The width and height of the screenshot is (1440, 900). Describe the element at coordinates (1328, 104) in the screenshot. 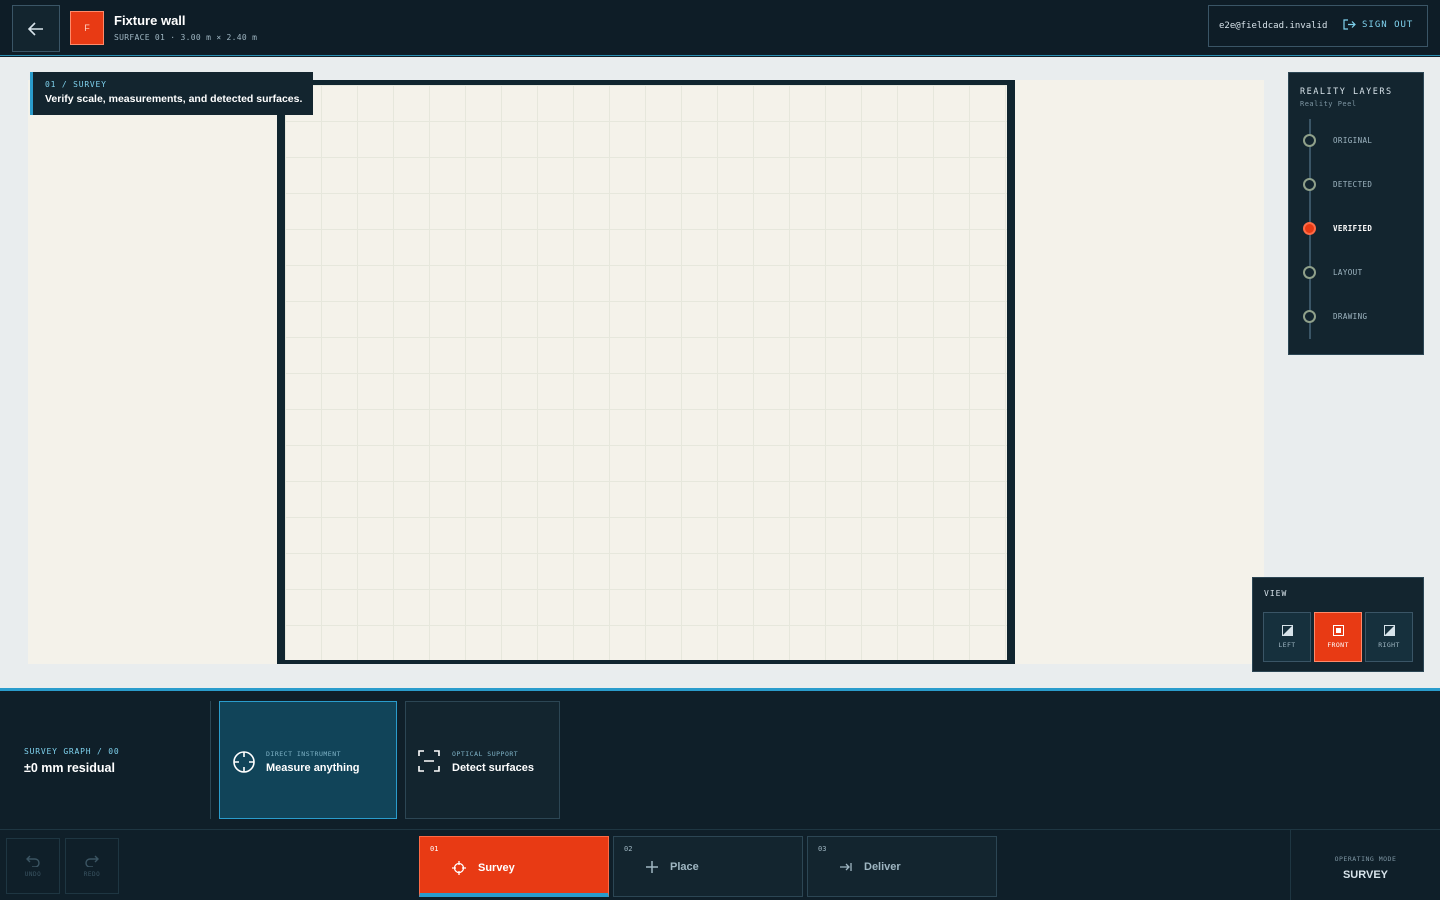

I see `layers-subtitle: Reality Peel` at that location.